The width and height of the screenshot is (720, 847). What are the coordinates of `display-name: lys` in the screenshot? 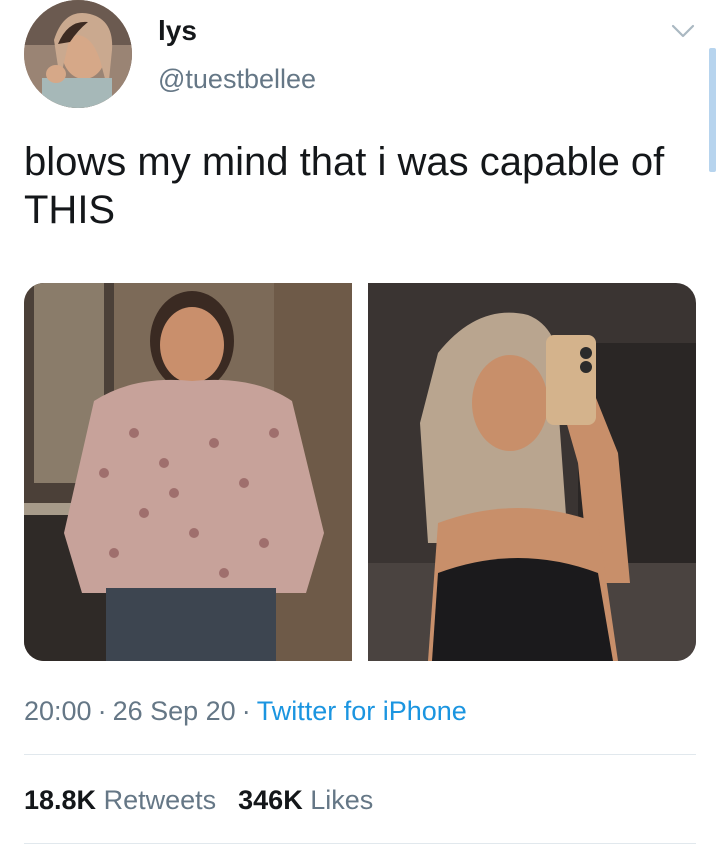 It's located at (177, 31).